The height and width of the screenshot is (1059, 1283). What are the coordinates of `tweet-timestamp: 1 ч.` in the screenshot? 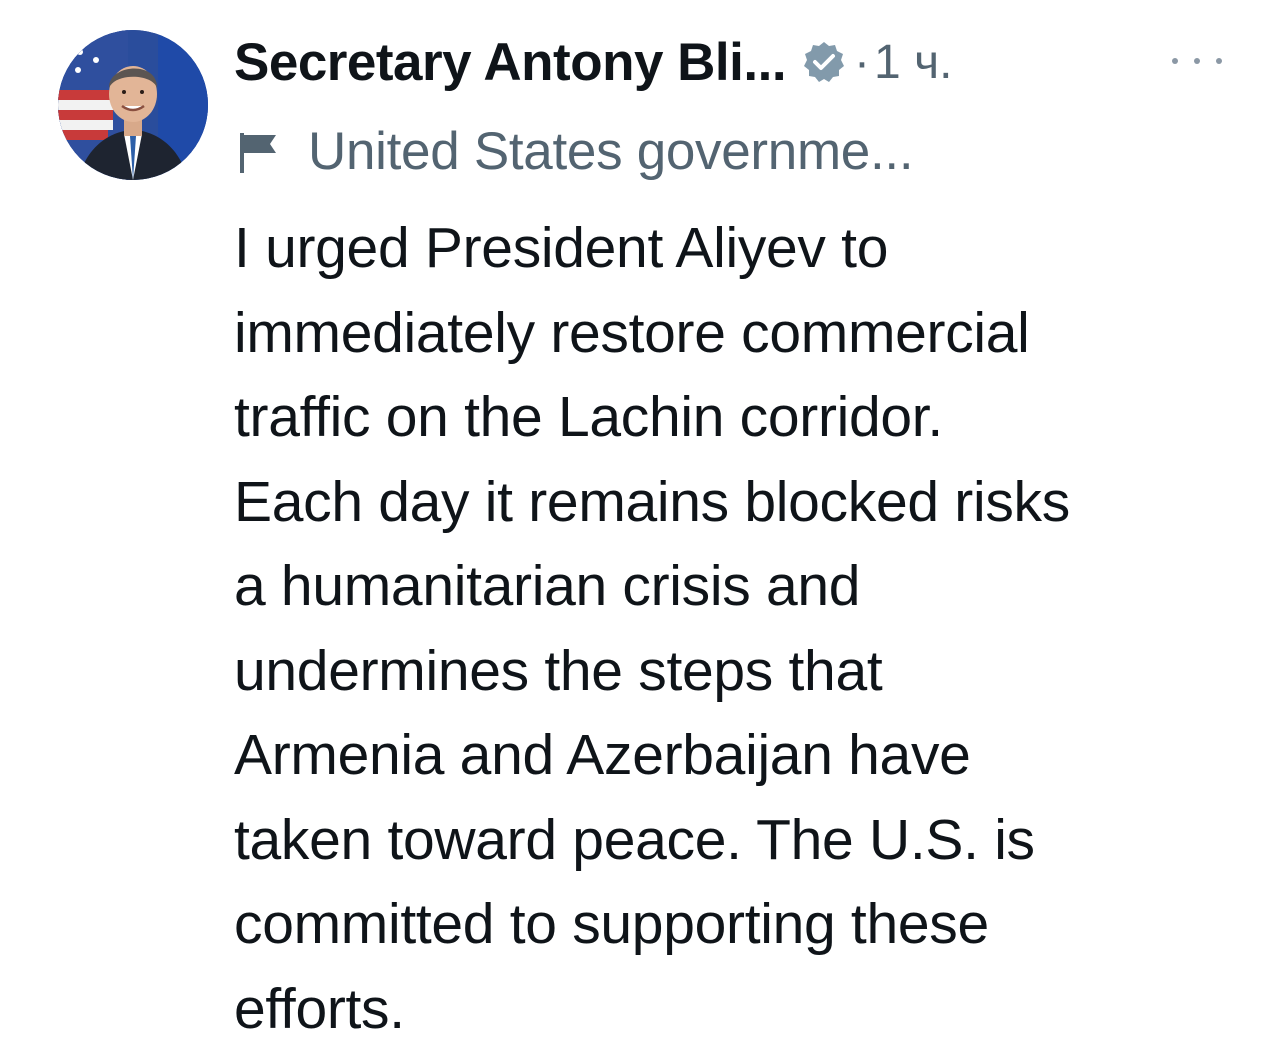 It's located at (913, 62).